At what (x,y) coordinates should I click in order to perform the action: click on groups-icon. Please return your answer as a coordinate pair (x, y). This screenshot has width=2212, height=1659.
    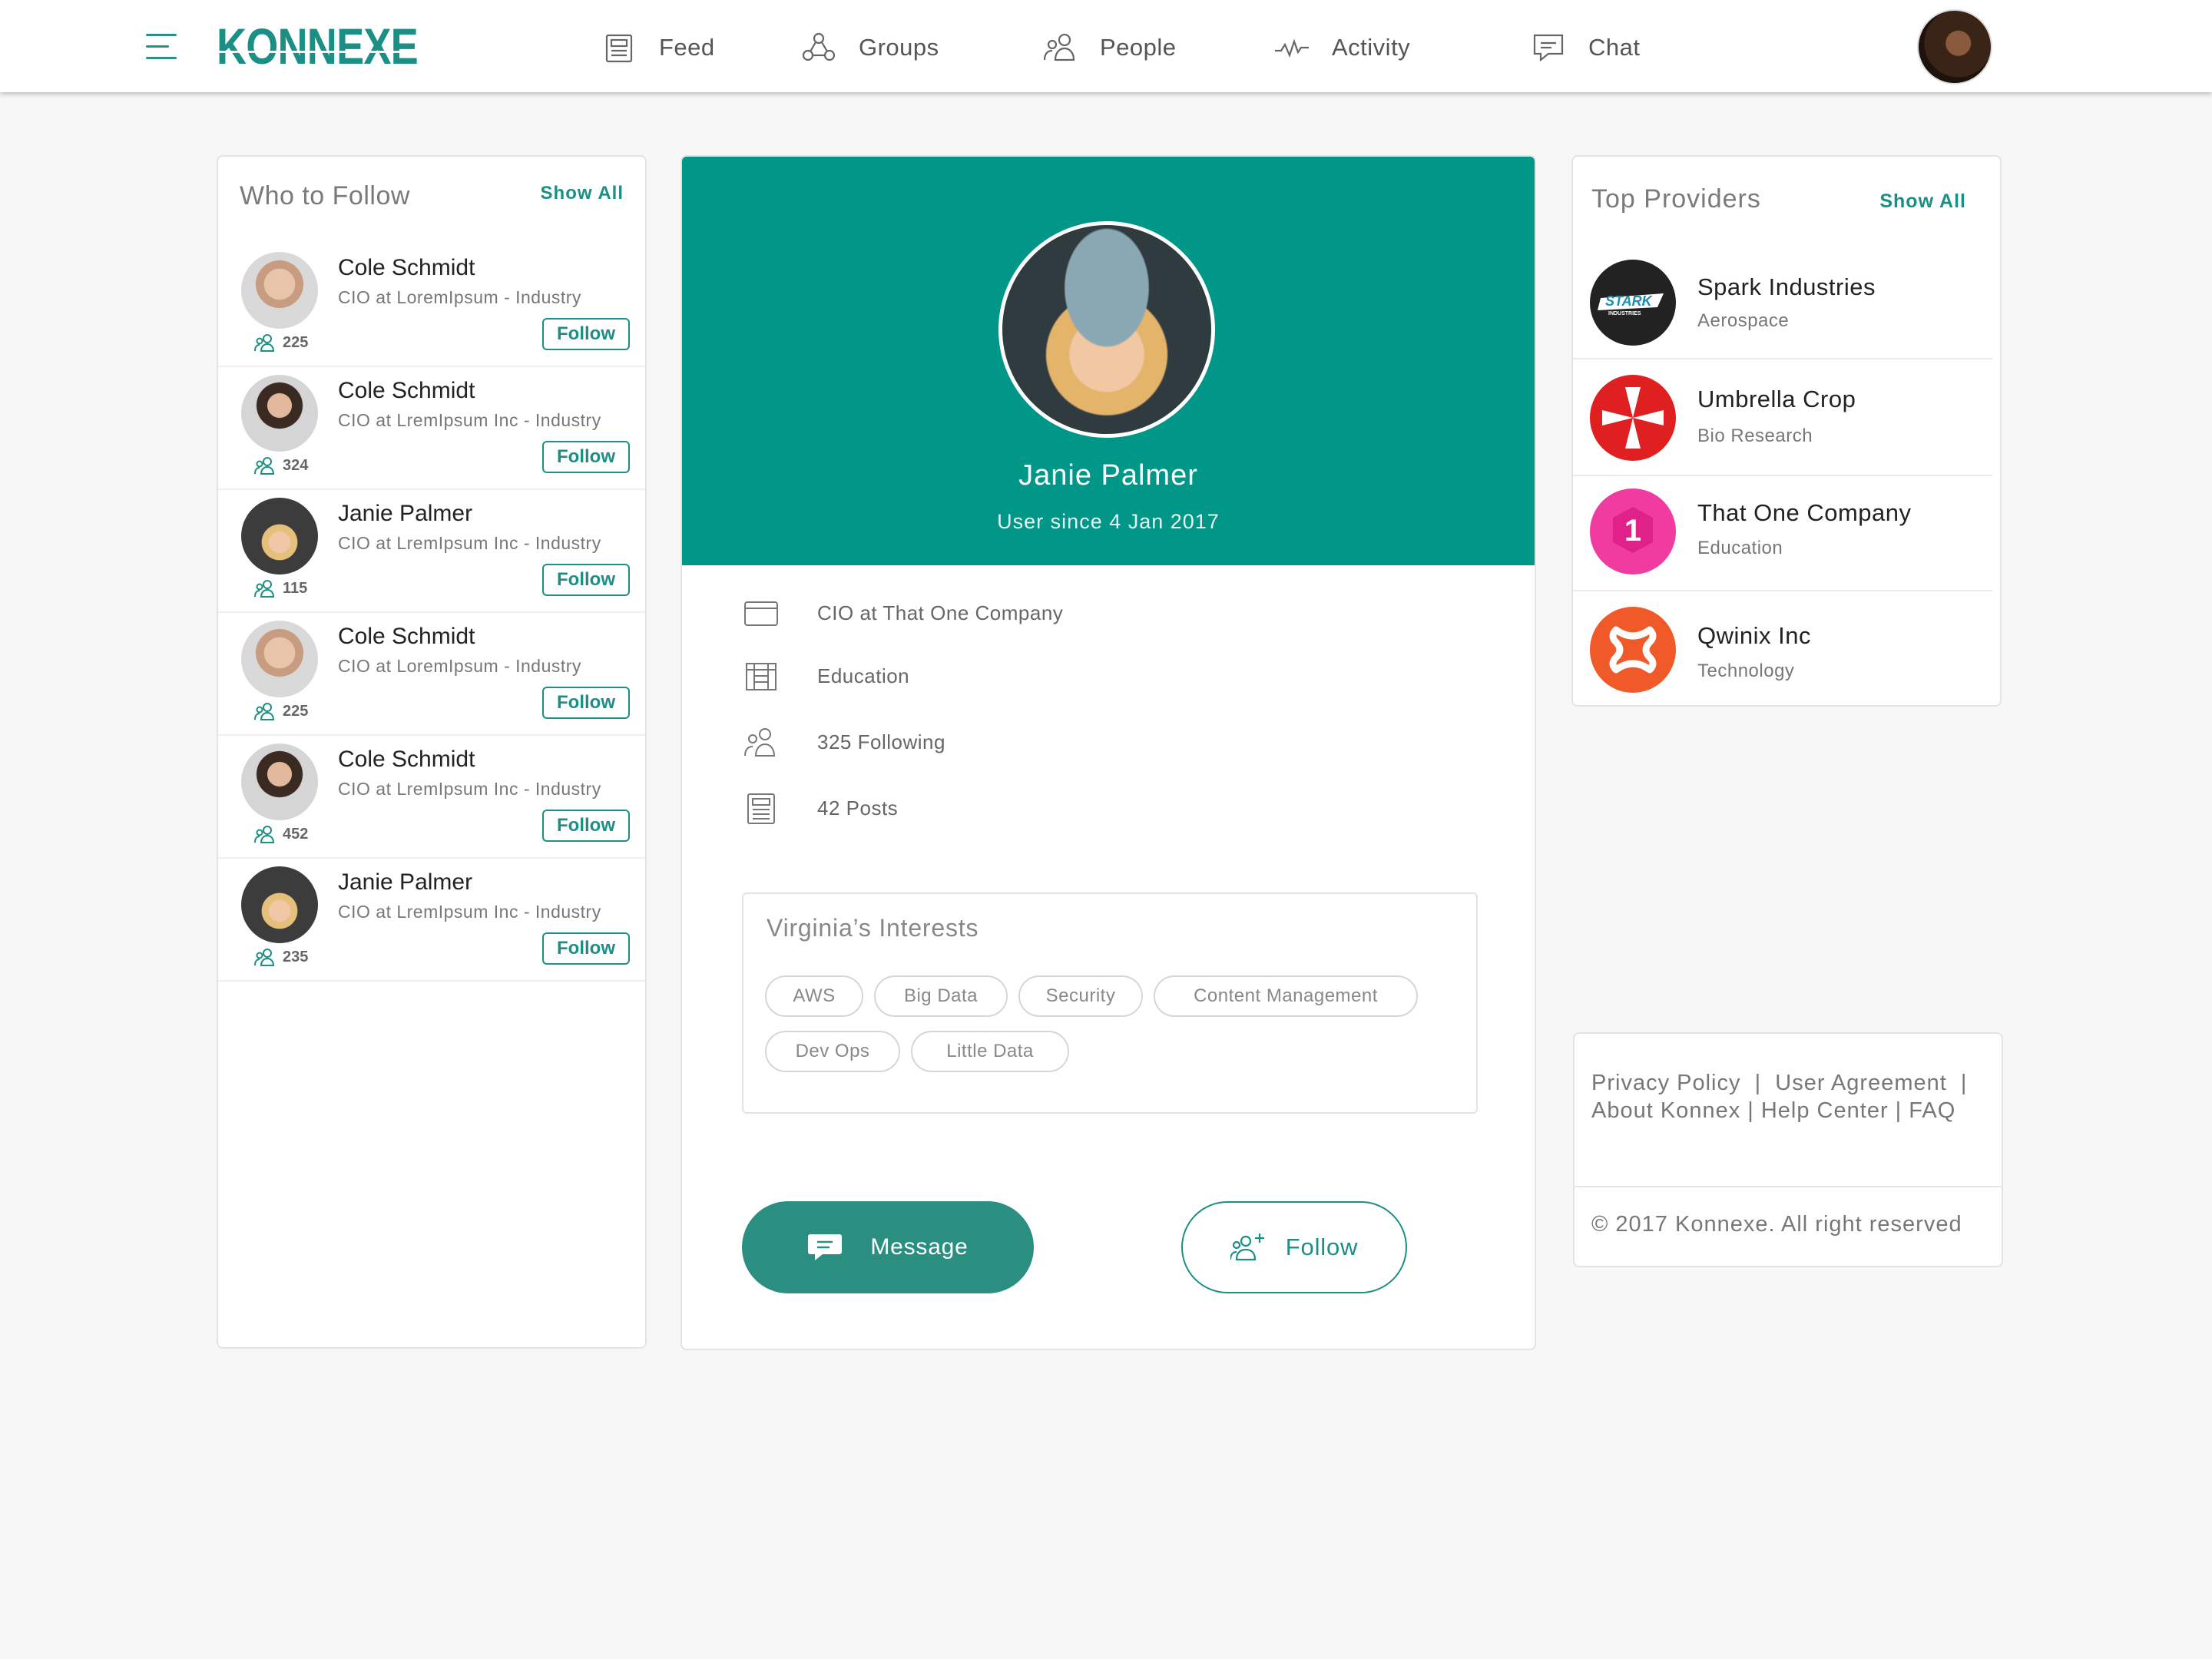
    Looking at the image, I should click on (819, 46).